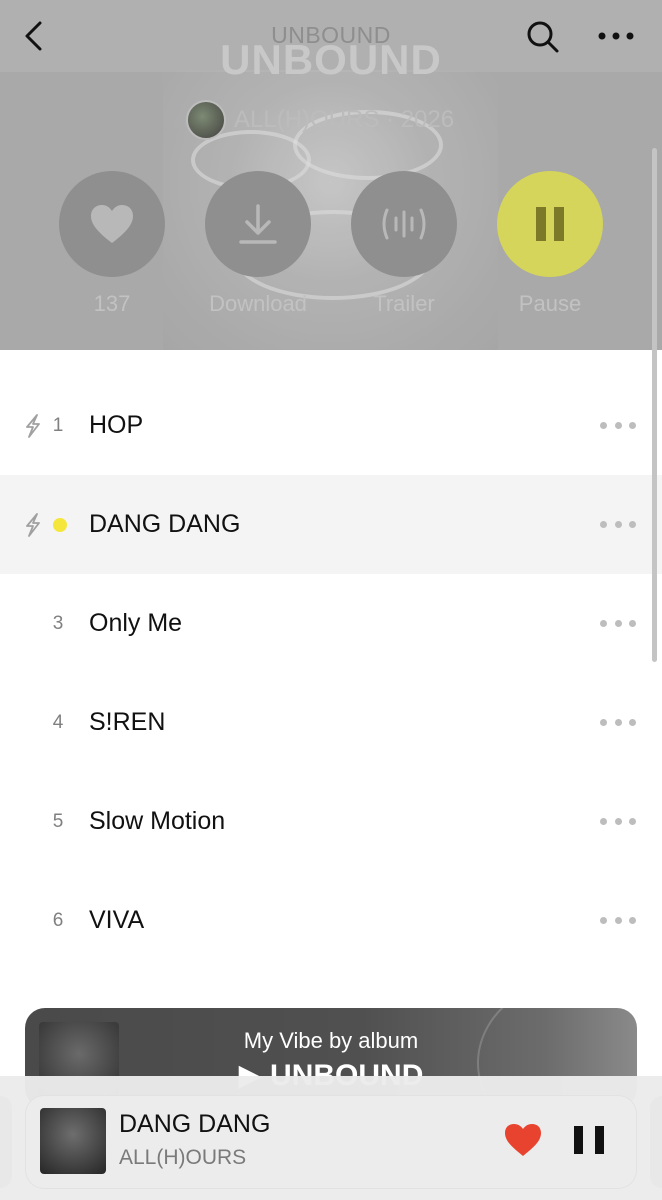 Image resolution: width=662 pixels, height=1200 pixels. Describe the element at coordinates (331, 524) in the screenshot. I see `track-row-playing: DANG DANG` at that location.